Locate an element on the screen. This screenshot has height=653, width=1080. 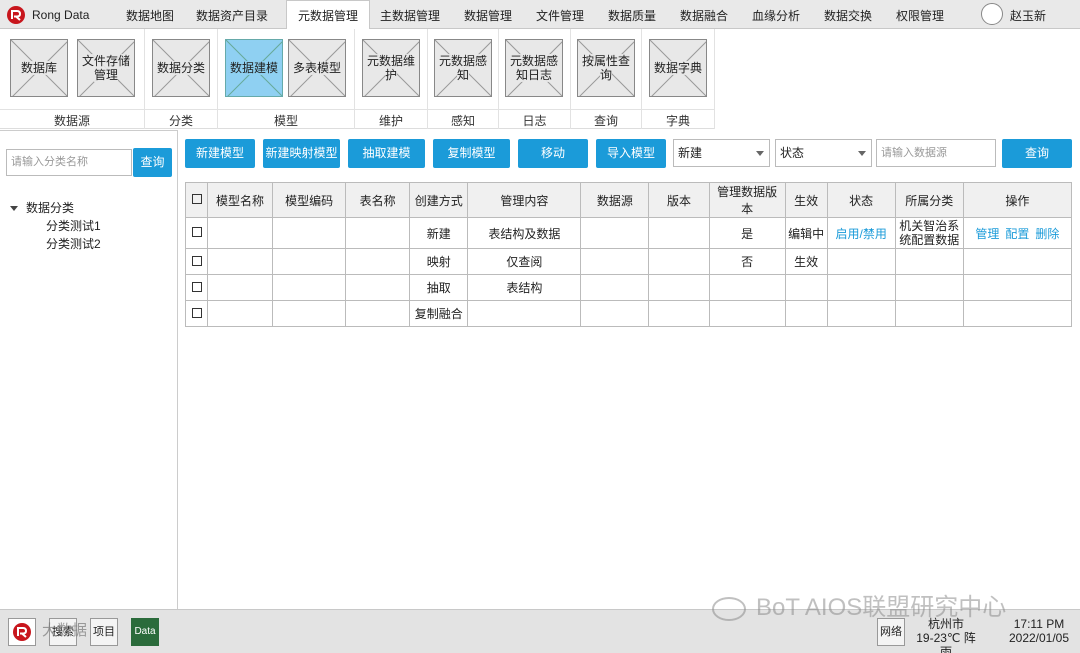
manage-link: 管理 is located at coordinates (987, 234).